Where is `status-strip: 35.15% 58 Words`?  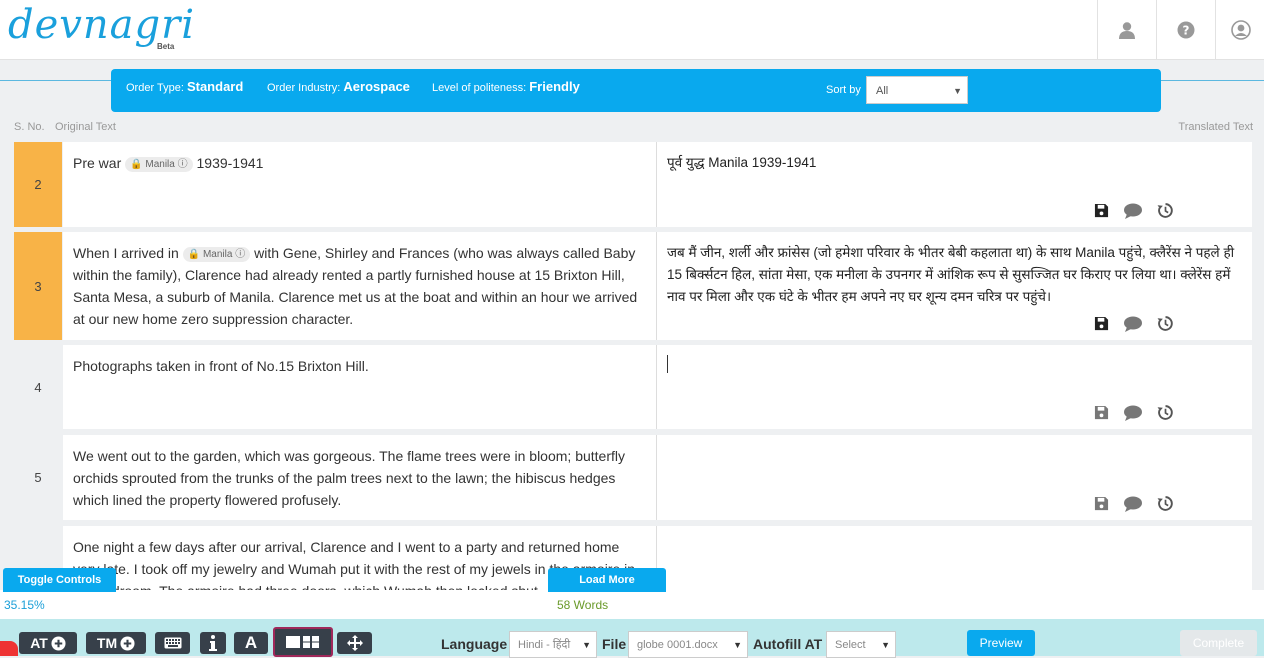 status-strip: 35.15% 58 Words is located at coordinates (632, 604).